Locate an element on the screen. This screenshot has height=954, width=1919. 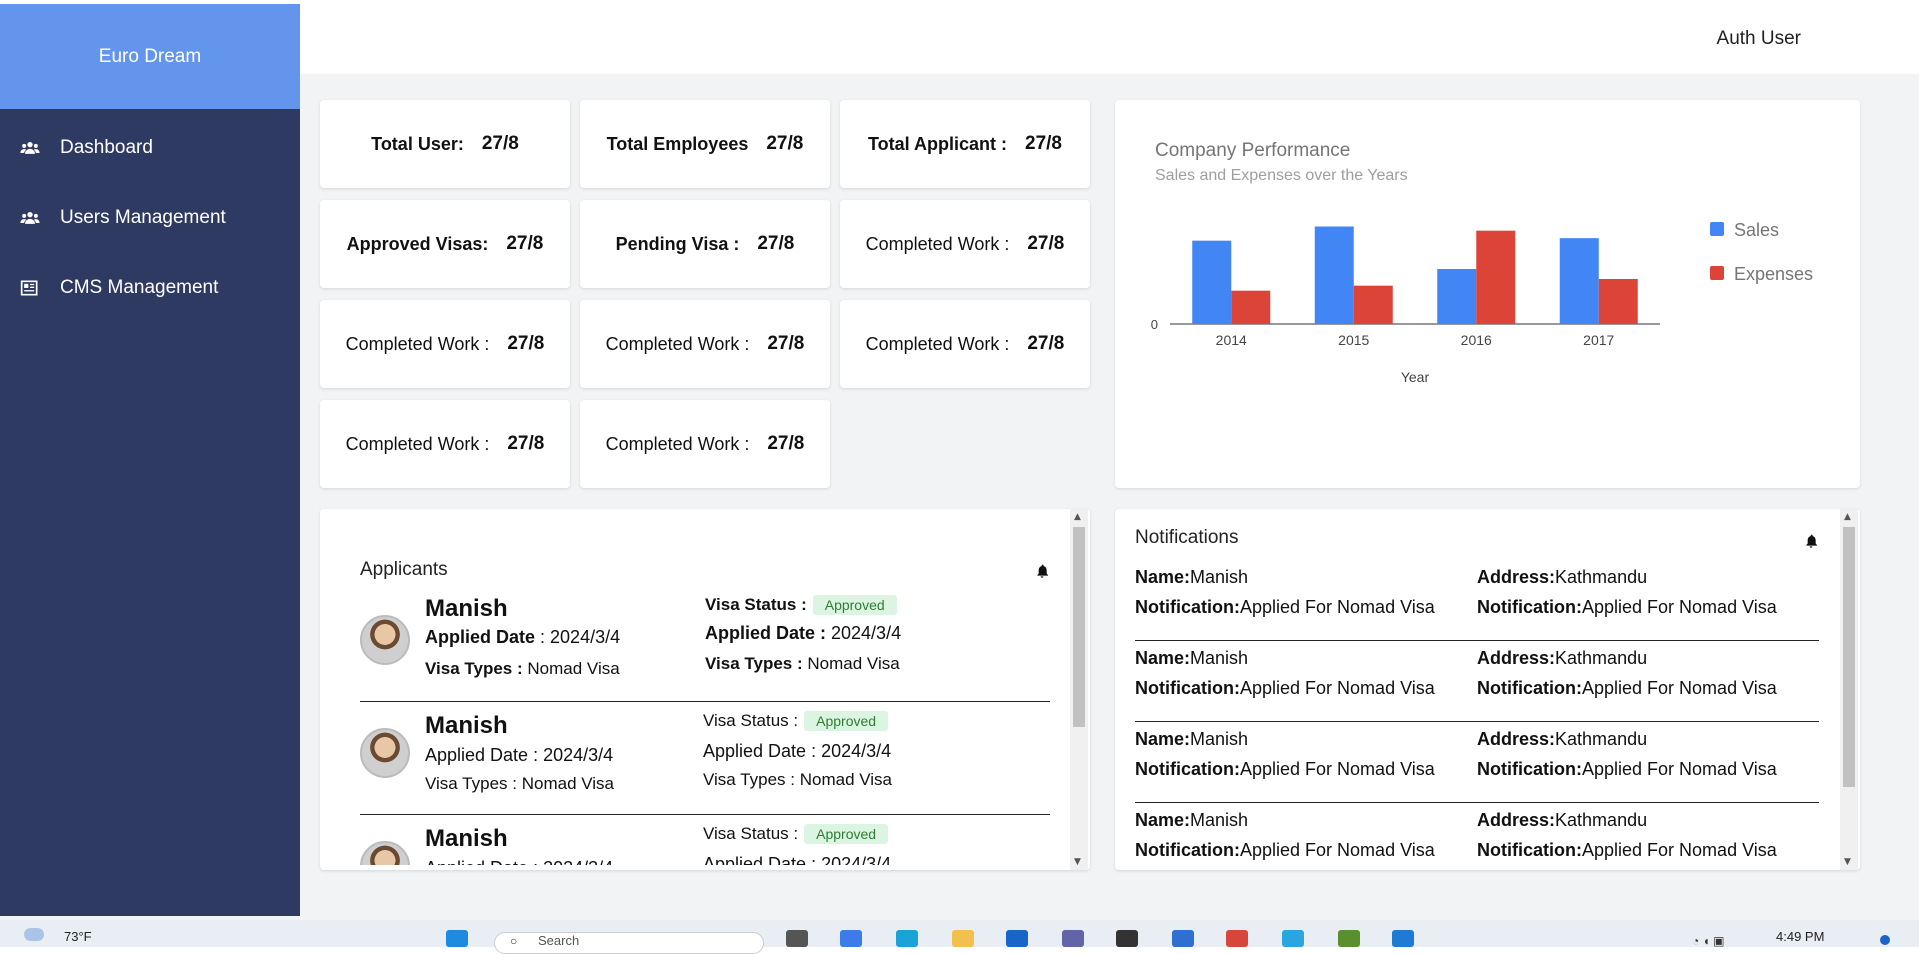
notifications-scrollbar: ▲ ▼ is located at coordinates (1849, 689).